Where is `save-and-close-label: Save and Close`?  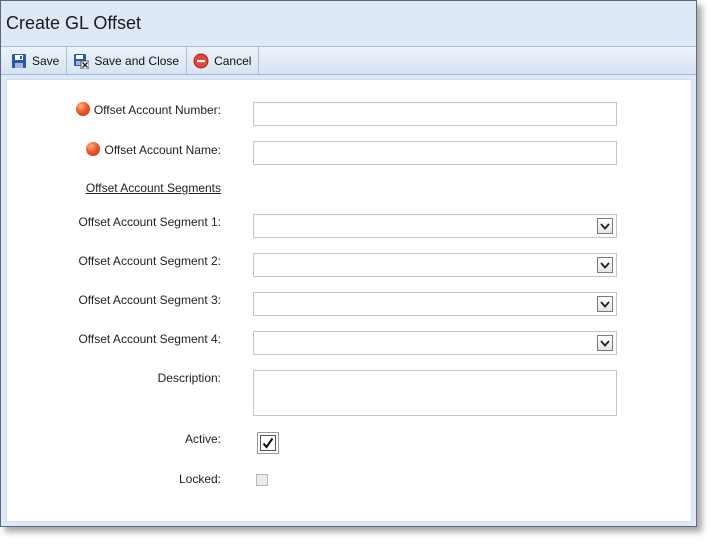 save-and-close-label: Save and Close is located at coordinates (137, 60).